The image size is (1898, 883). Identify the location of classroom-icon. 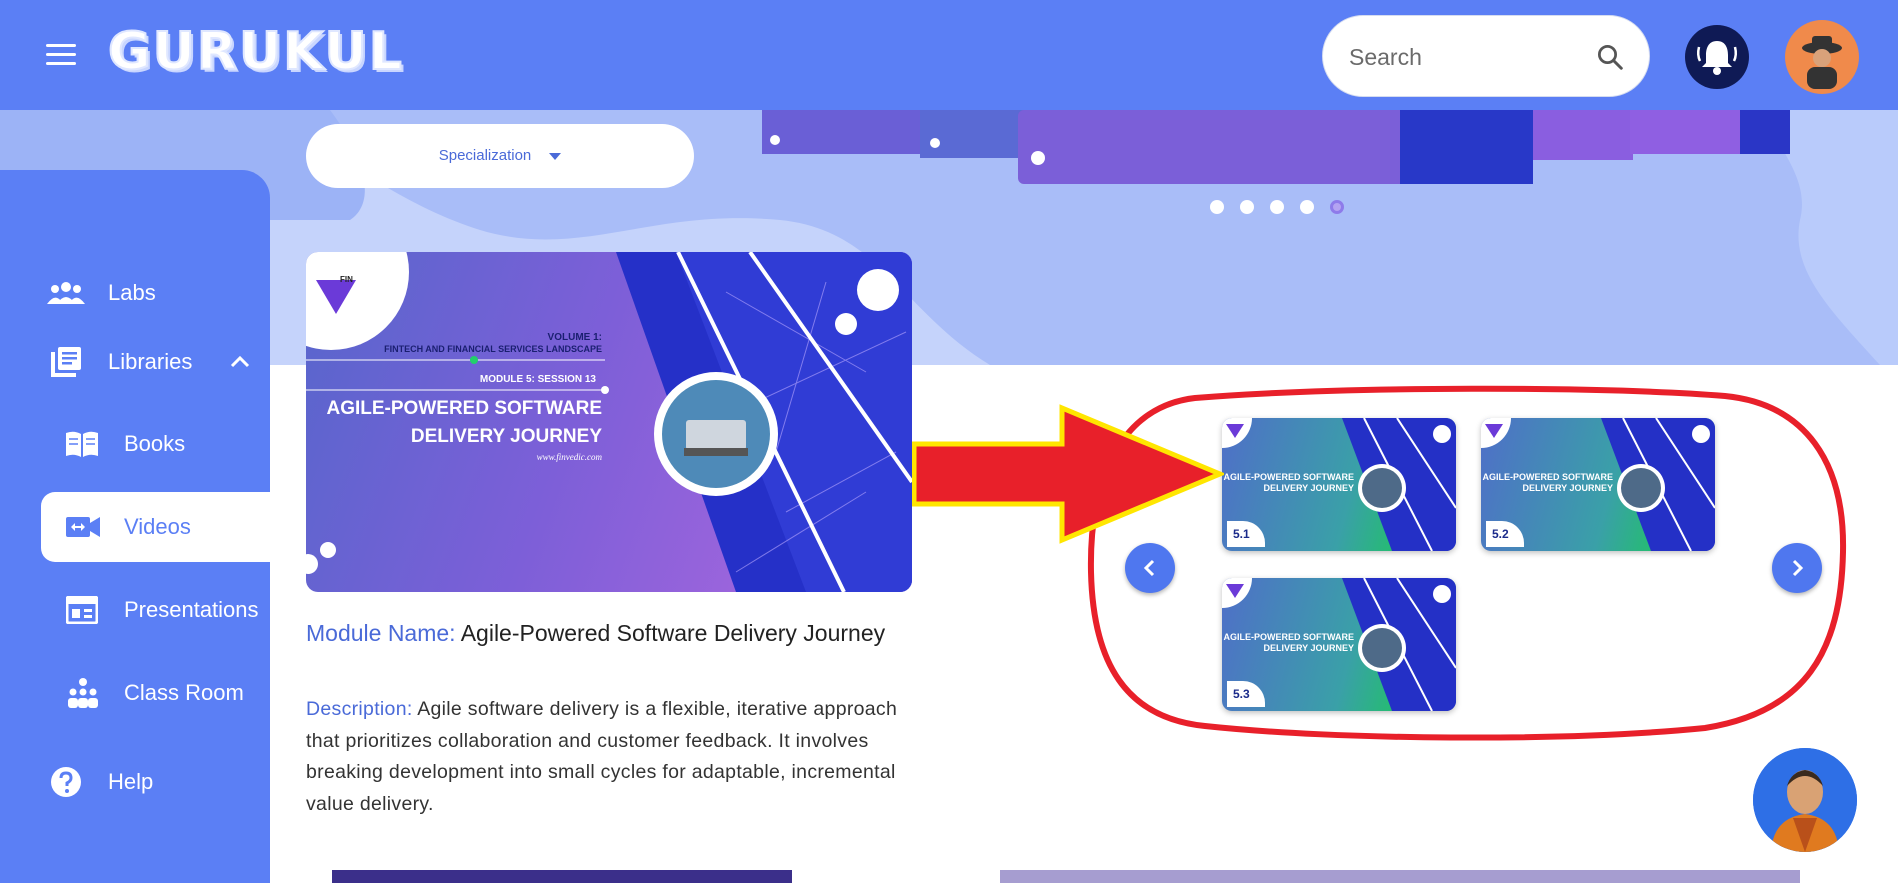
(83, 693).